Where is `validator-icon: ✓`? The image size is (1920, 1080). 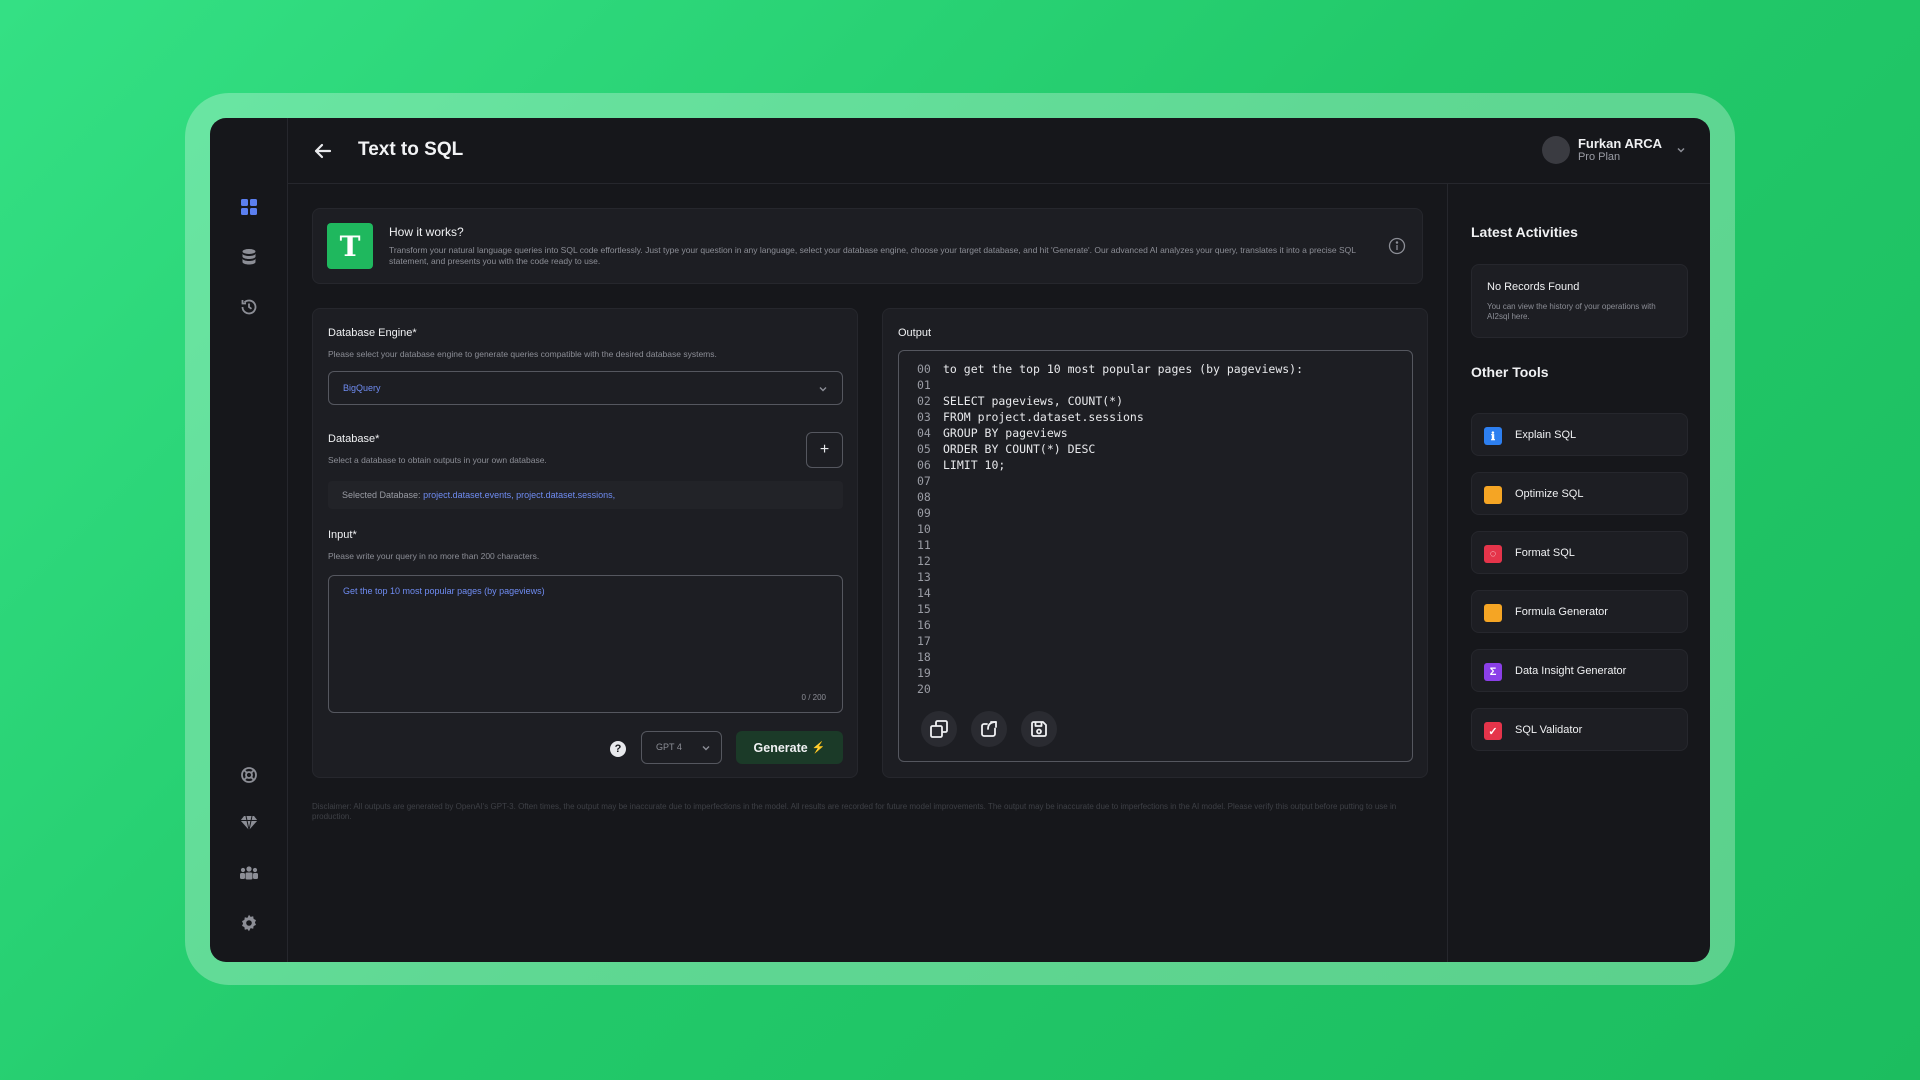 validator-icon: ✓ is located at coordinates (1493, 731).